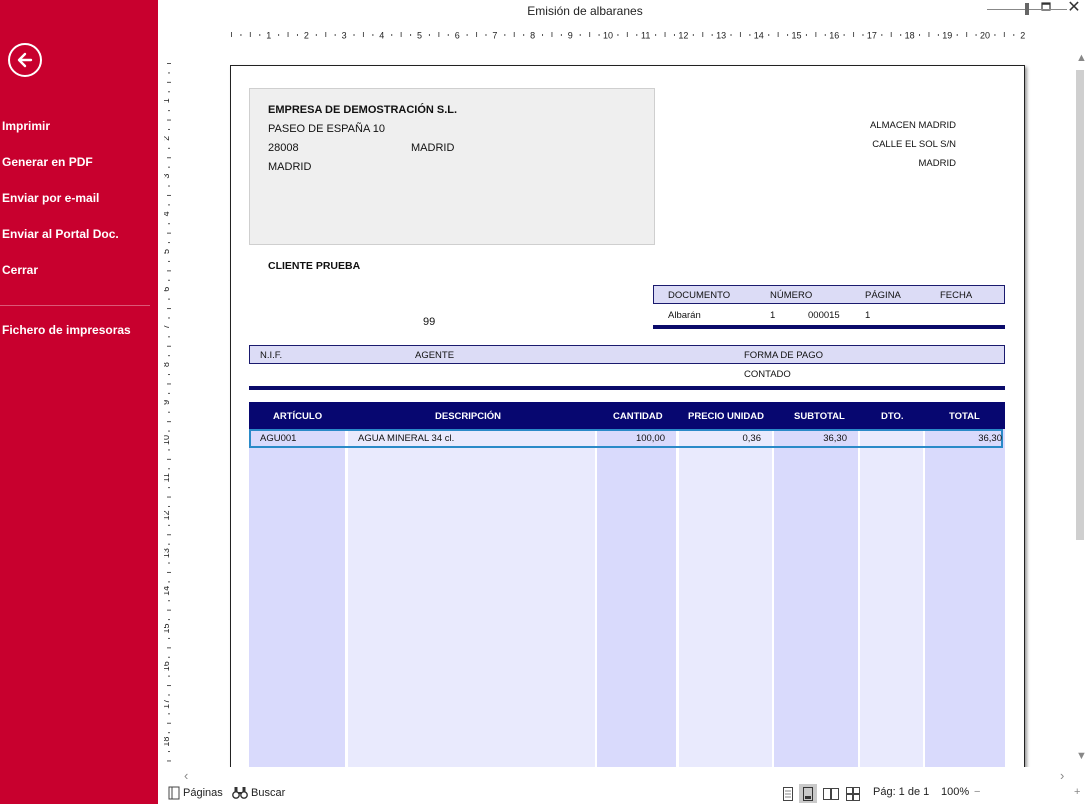 The width and height of the screenshot is (1087, 804). I want to click on th-cantidad: CANTIDAD, so click(638, 416).